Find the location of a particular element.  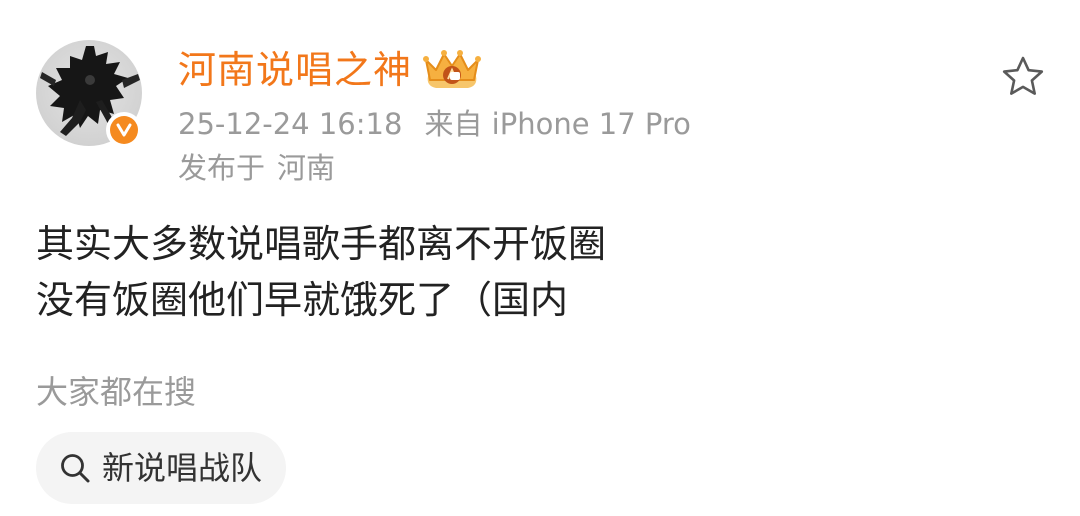

post-meta: 25-12-24 16:18 来自 iPhone 17 Pro is located at coordinates (434, 124).